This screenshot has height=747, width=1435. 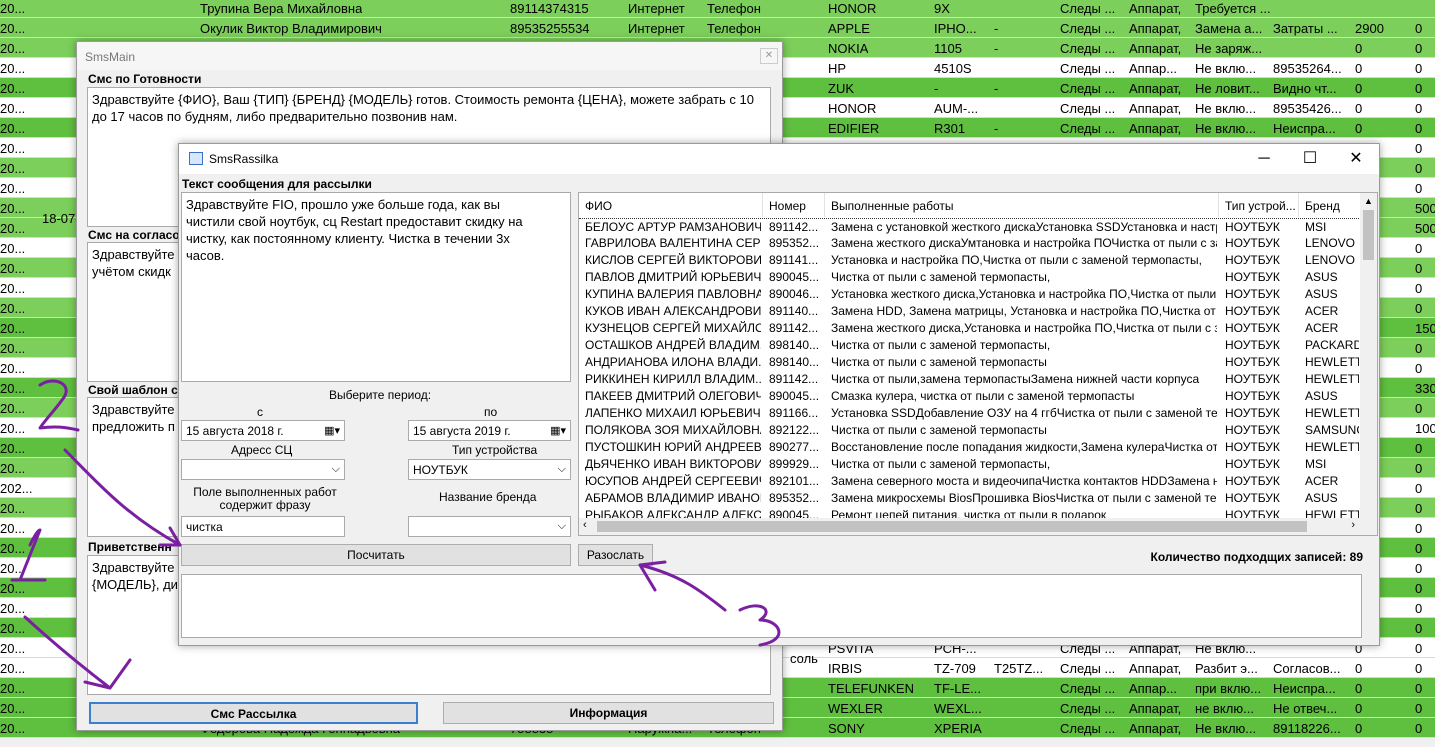 What do you see at coordinates (615, 555) in the screenshot?
I see `send-button: Разослать` at bounding box center [615, 555].